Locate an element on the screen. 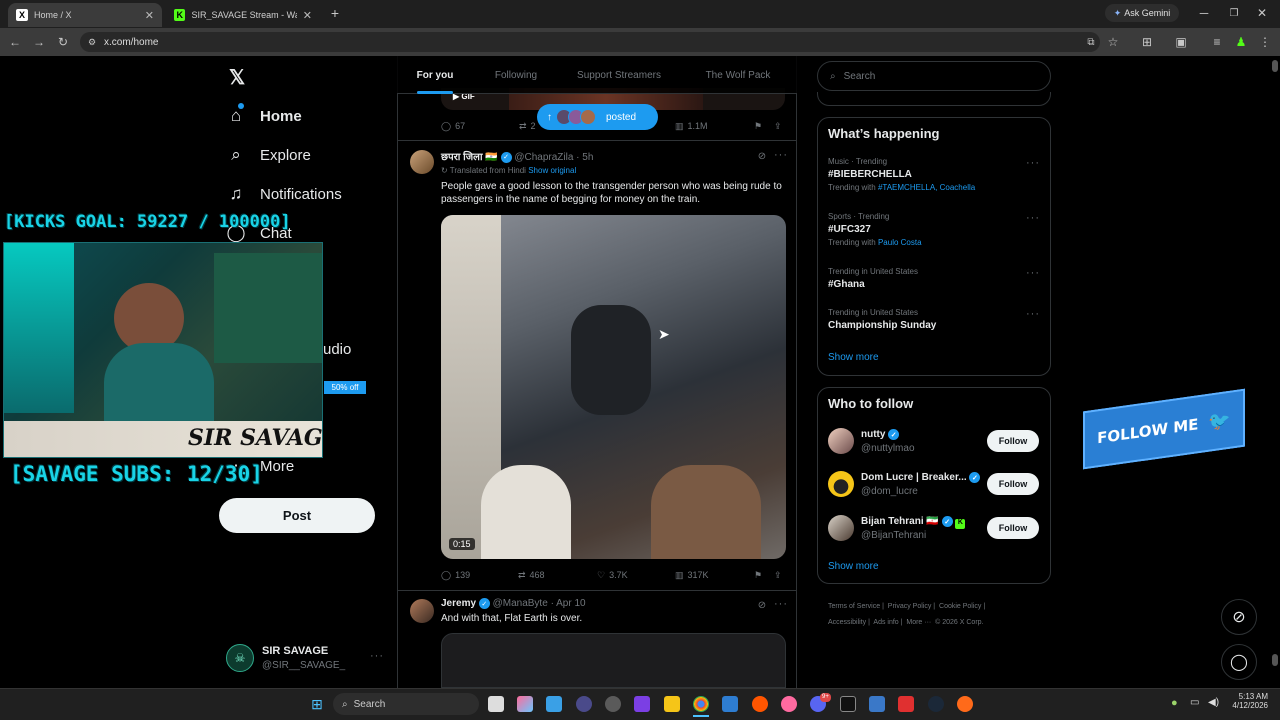 This screenshot has width=1280, height=720. author-handle: @ManaByte is located at coordinates (520, 603).